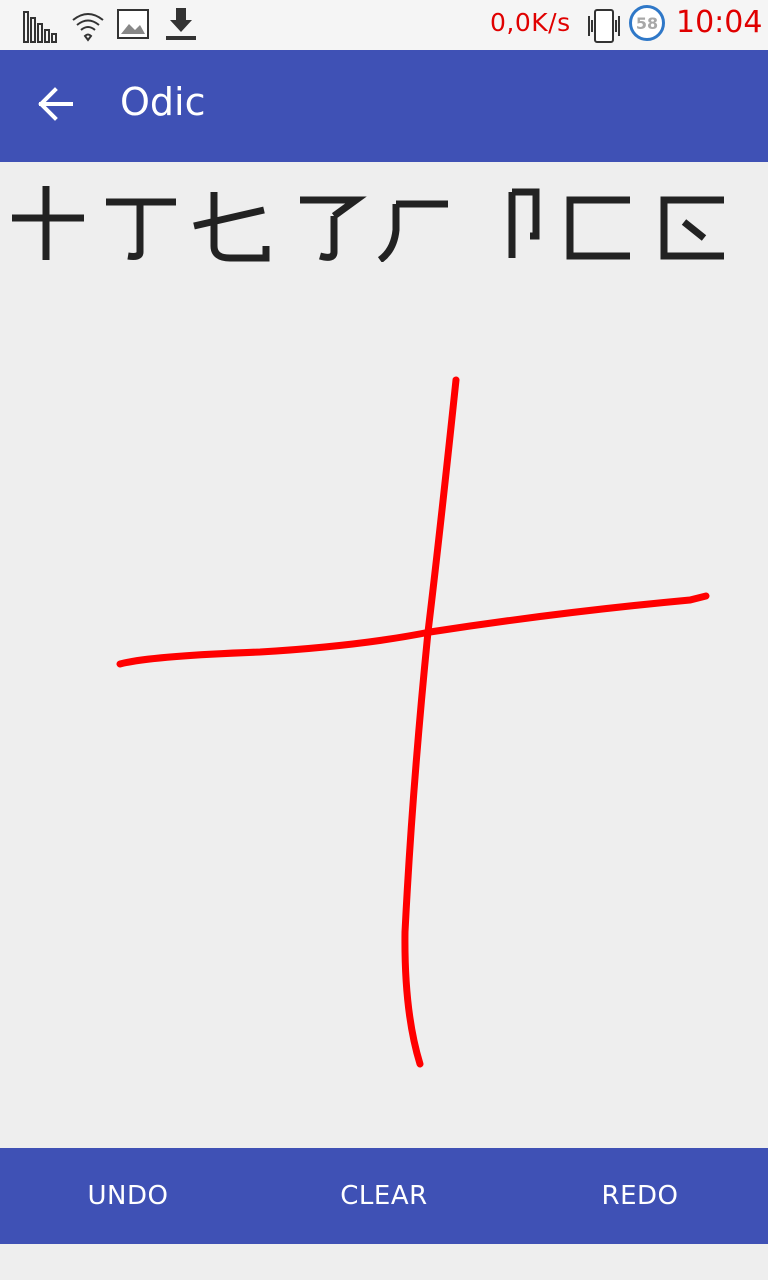 The height and width of the screenshot is (1280, 768). Describe the element at coordinates (133, 26) in the screenshot. I see `image-icon` at that location.